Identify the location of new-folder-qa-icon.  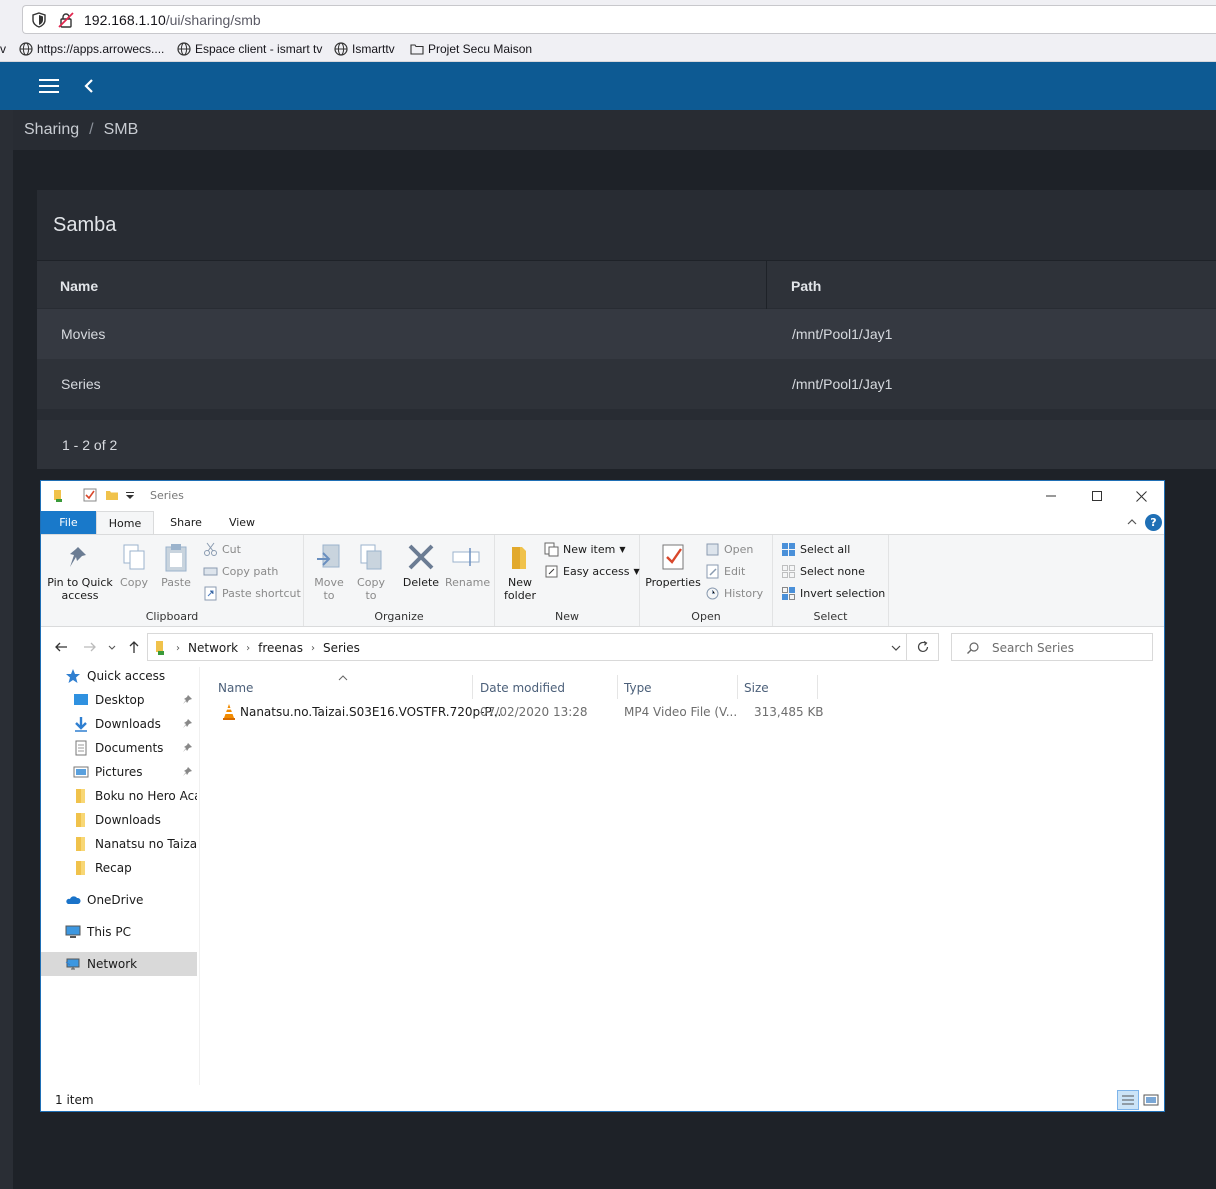
(112, 495).